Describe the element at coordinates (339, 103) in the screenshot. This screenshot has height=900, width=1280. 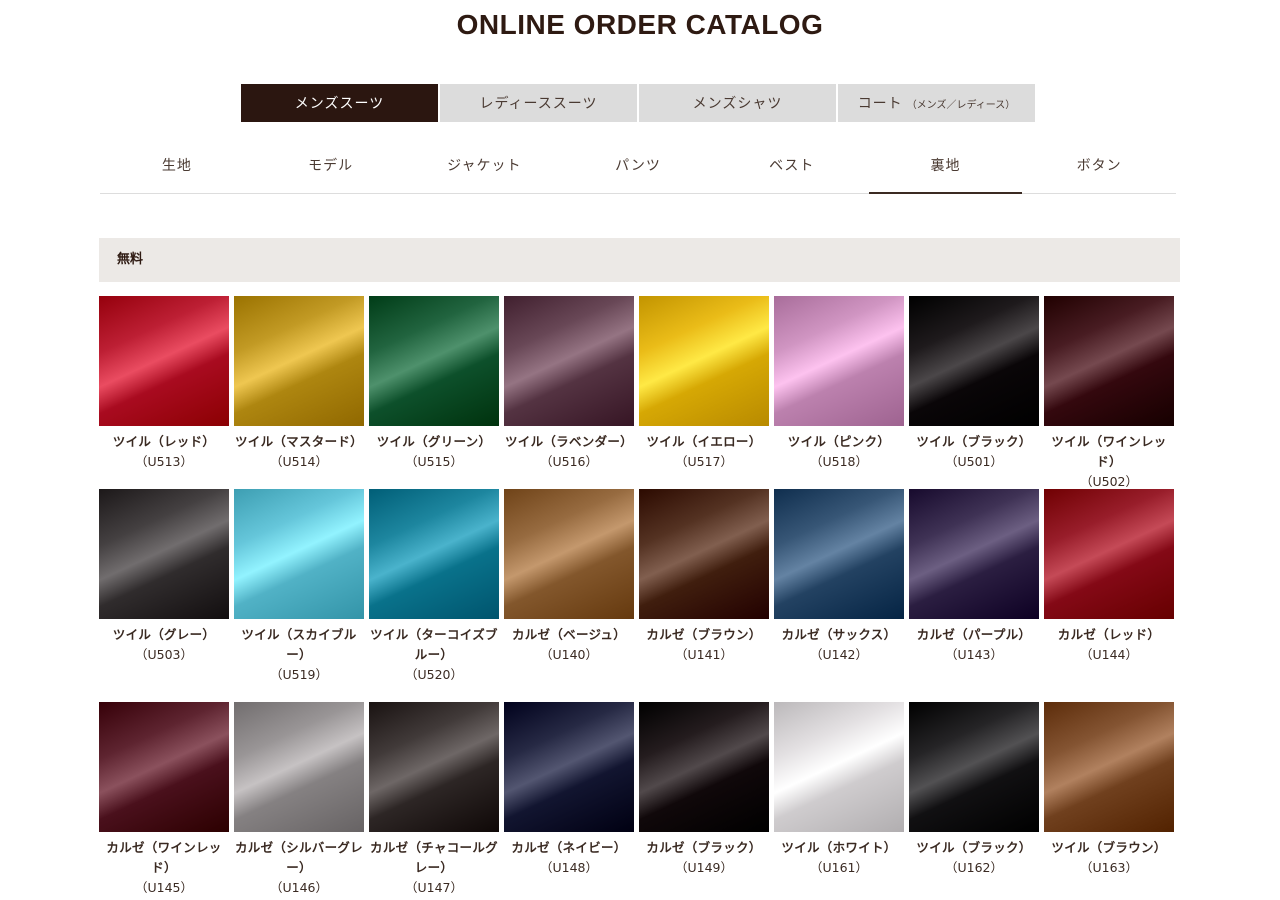
I see `tab-mens-suits: メンズスーツ` at that location.